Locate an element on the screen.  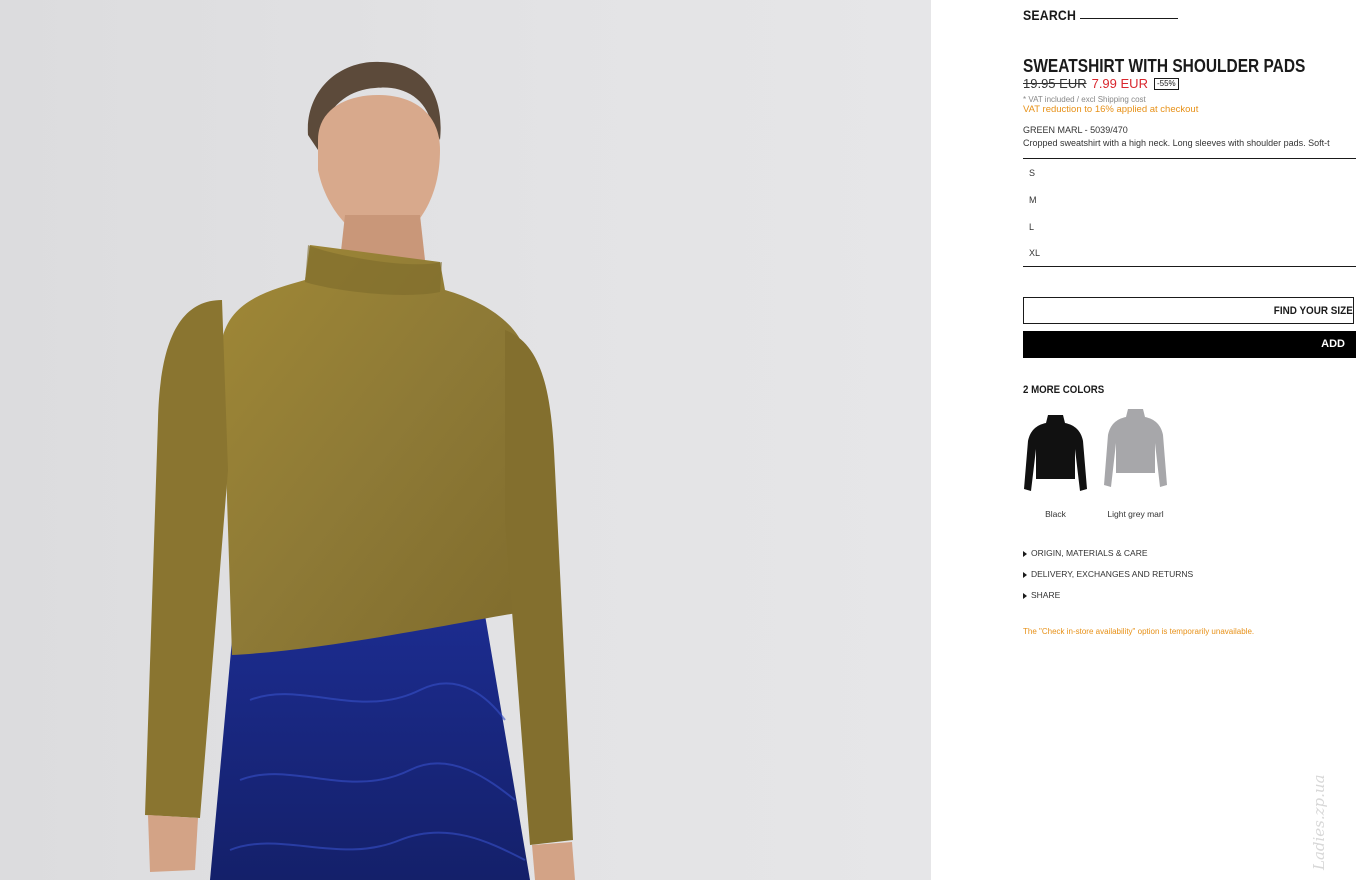
discount-badge: -55% is located at coordinates (1166, 83).